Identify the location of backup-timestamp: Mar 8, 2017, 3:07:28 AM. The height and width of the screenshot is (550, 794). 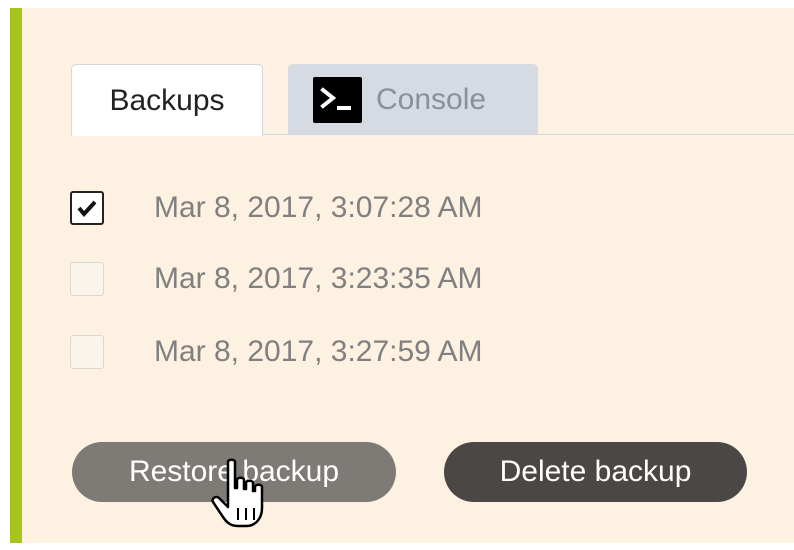
(318, 207).